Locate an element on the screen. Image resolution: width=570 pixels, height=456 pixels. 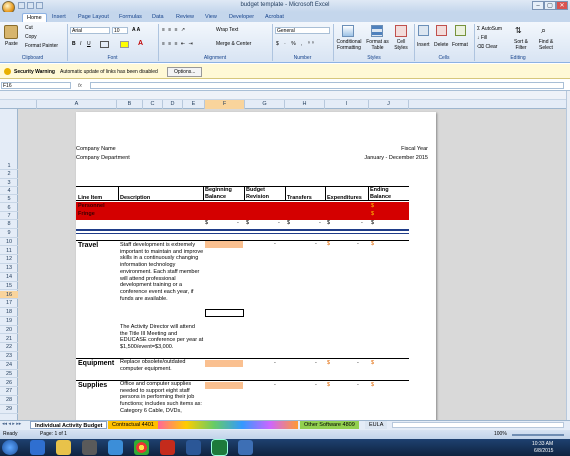
underline-icon: U is located at coordinates (89, 44).